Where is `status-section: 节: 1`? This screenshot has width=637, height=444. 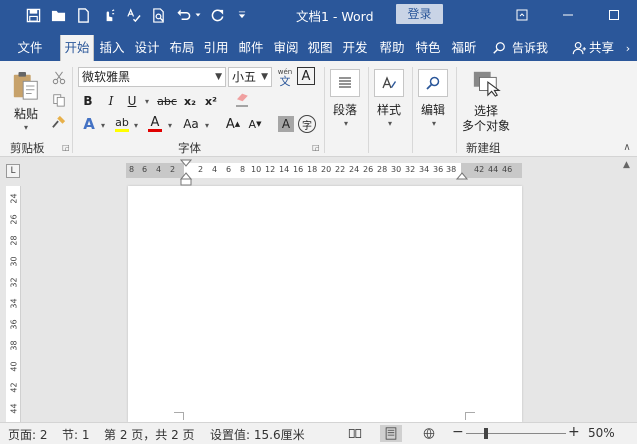 status-section: 节: 1 is located at coordinates (76, 434).